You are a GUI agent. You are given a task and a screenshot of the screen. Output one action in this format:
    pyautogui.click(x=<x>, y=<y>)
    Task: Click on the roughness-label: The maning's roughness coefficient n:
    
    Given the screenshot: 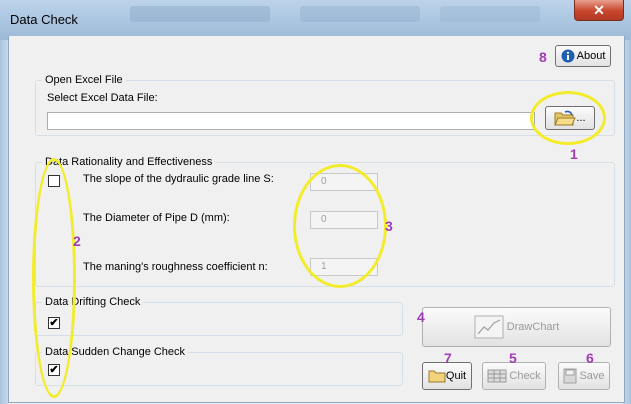 What is the action you would take?
    pyautogui.click(x=175, y=267)
    